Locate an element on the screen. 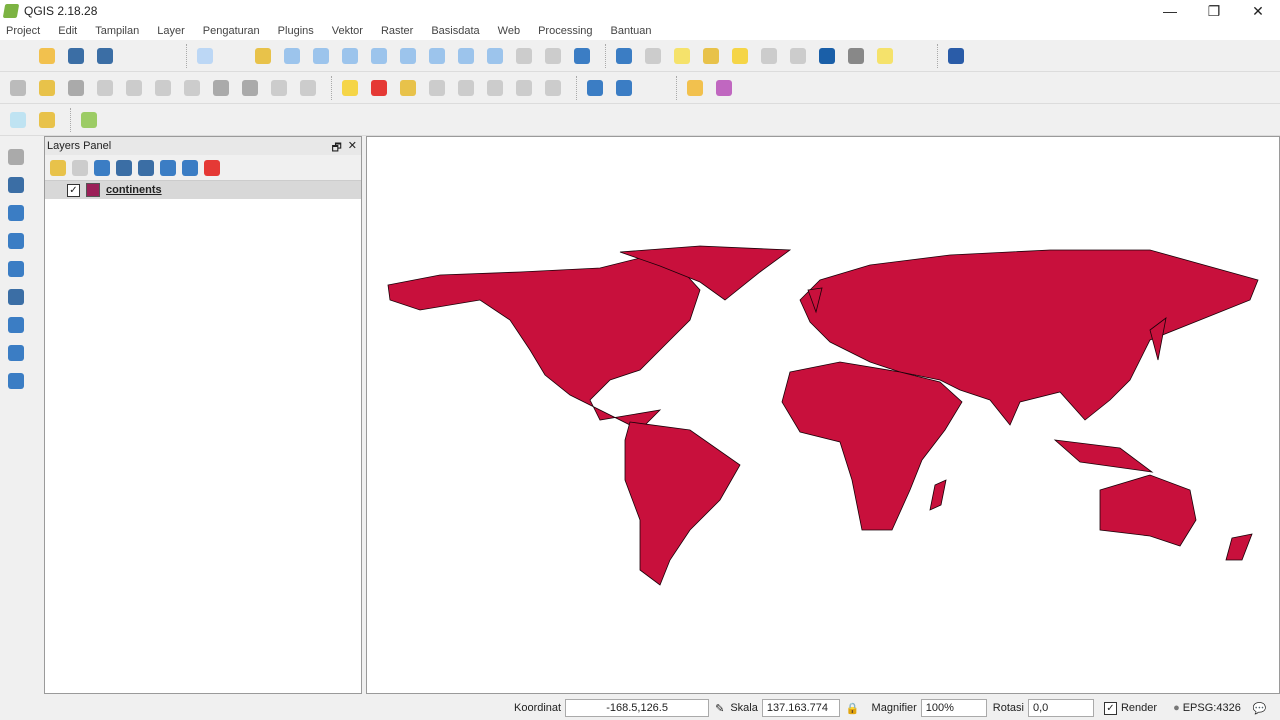  map-tips-button is located at coordinates (885, 56).